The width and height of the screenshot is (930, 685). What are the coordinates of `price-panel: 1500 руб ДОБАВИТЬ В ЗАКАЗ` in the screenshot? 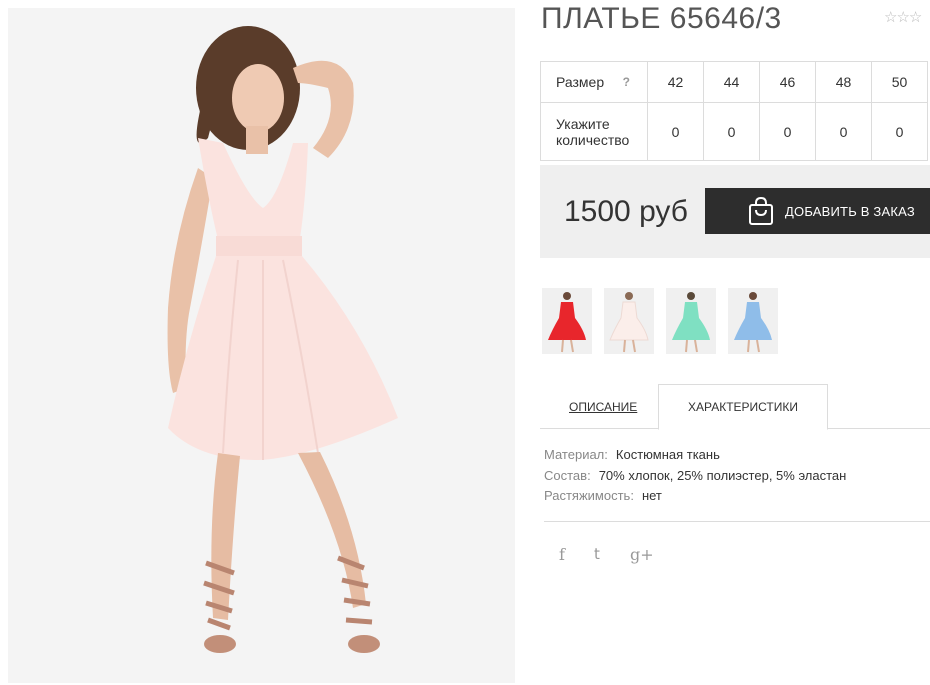 It's located at (735, 211).